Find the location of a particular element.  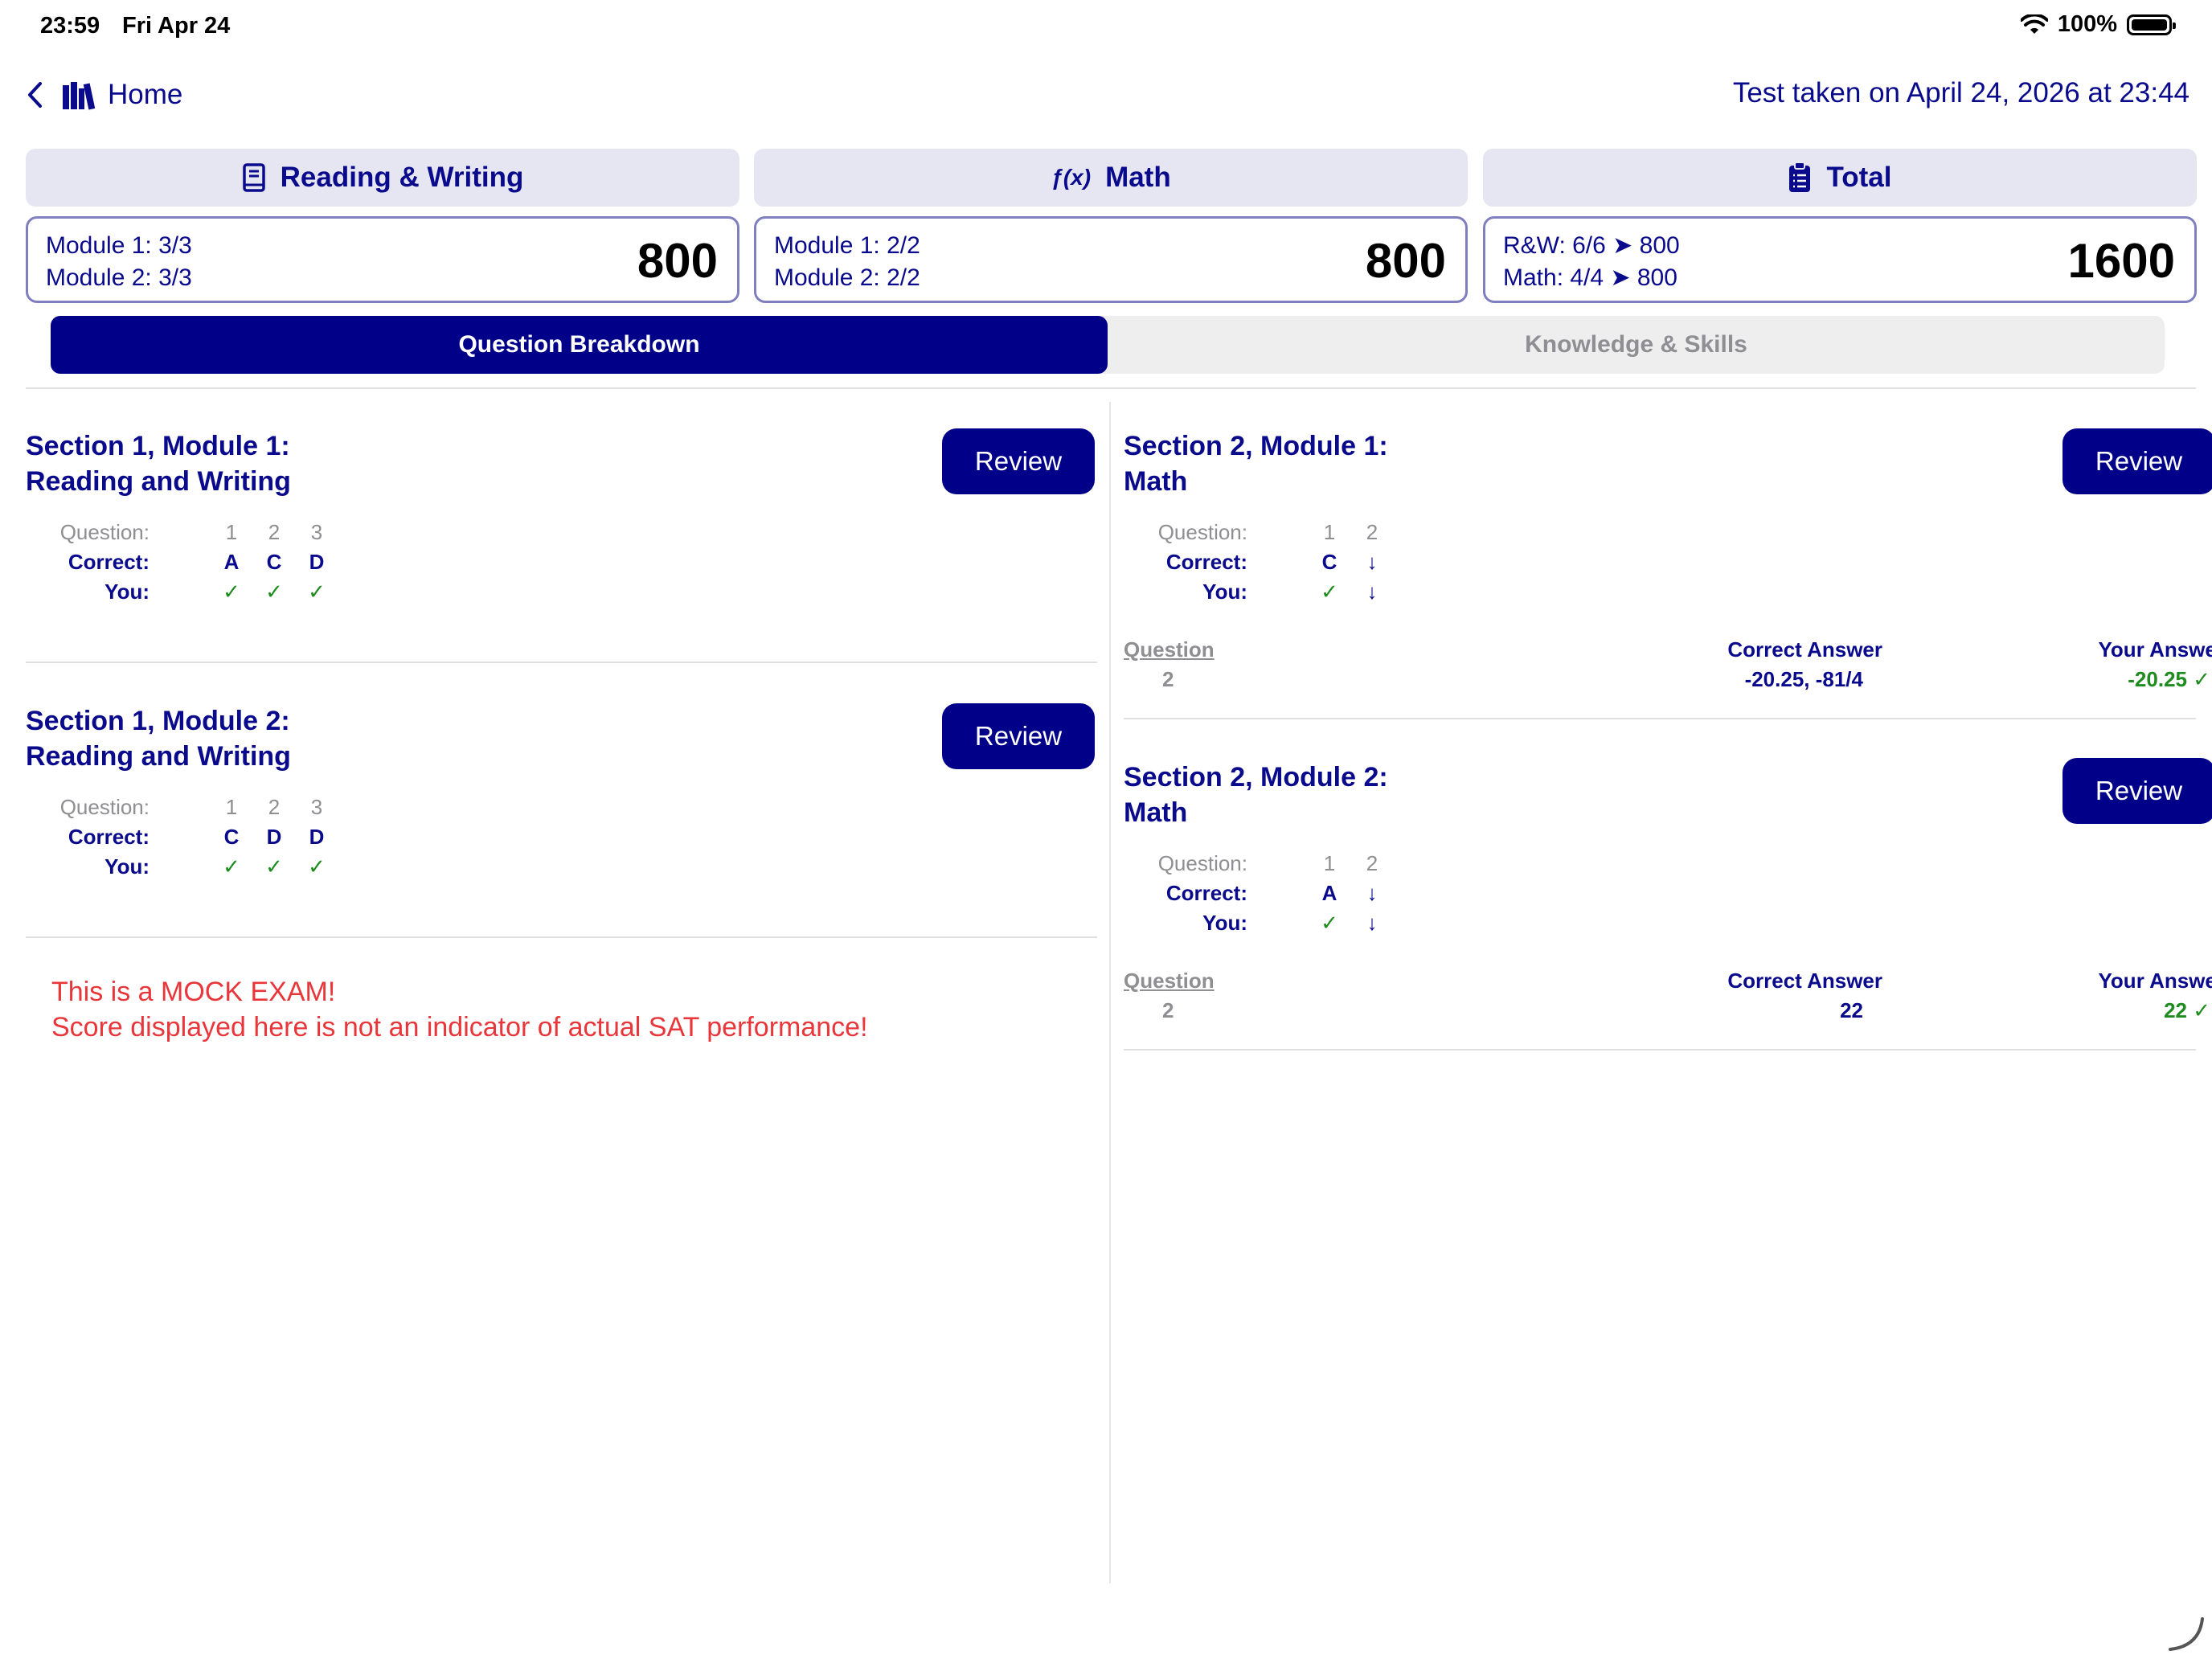

total-scaled-score: 1600 is located at coordinates (2121, 261).